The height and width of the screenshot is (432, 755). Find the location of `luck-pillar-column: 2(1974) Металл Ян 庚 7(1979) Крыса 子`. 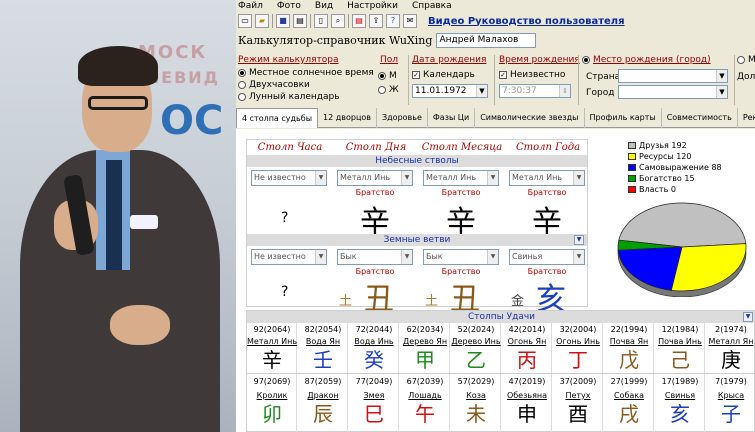

luck-pillar-column: 2(1974) Металл Ян 庚 7(1979) Крыса 子 is located at coordinates (730, 377).